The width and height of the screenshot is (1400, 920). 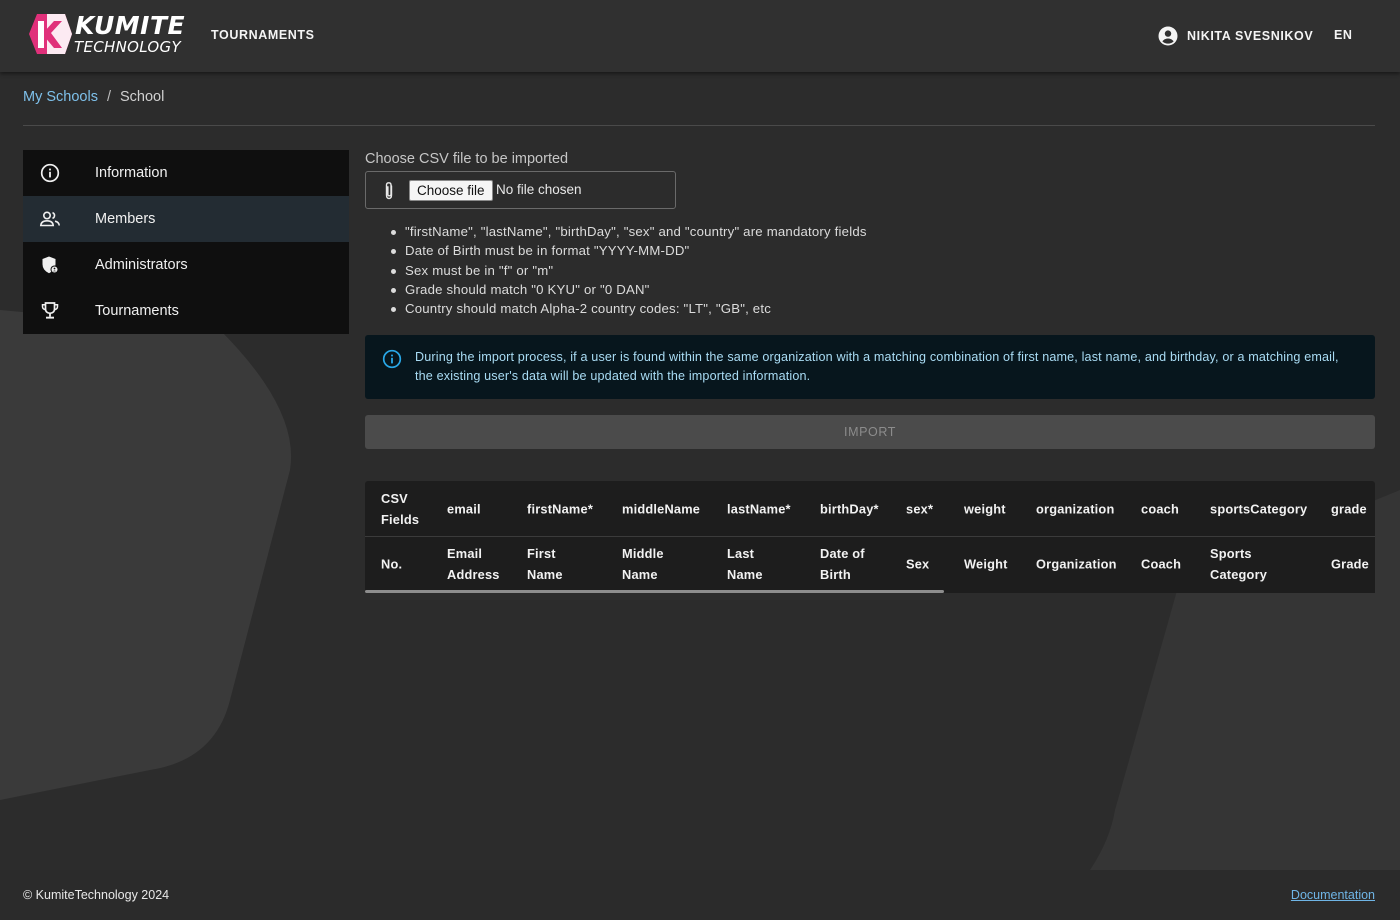 I want to click on breadcrumb: My Schools / School, so click(x=93, y=97).